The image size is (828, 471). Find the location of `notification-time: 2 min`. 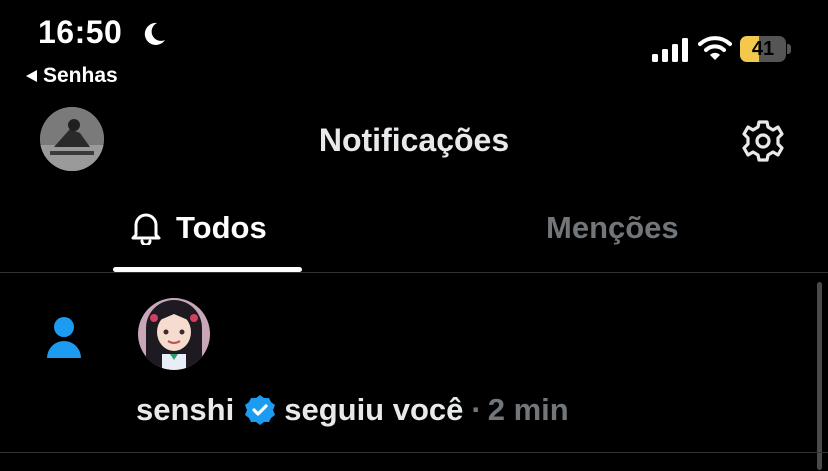

notification-time: 2 min is located at coordinates (528, 409).